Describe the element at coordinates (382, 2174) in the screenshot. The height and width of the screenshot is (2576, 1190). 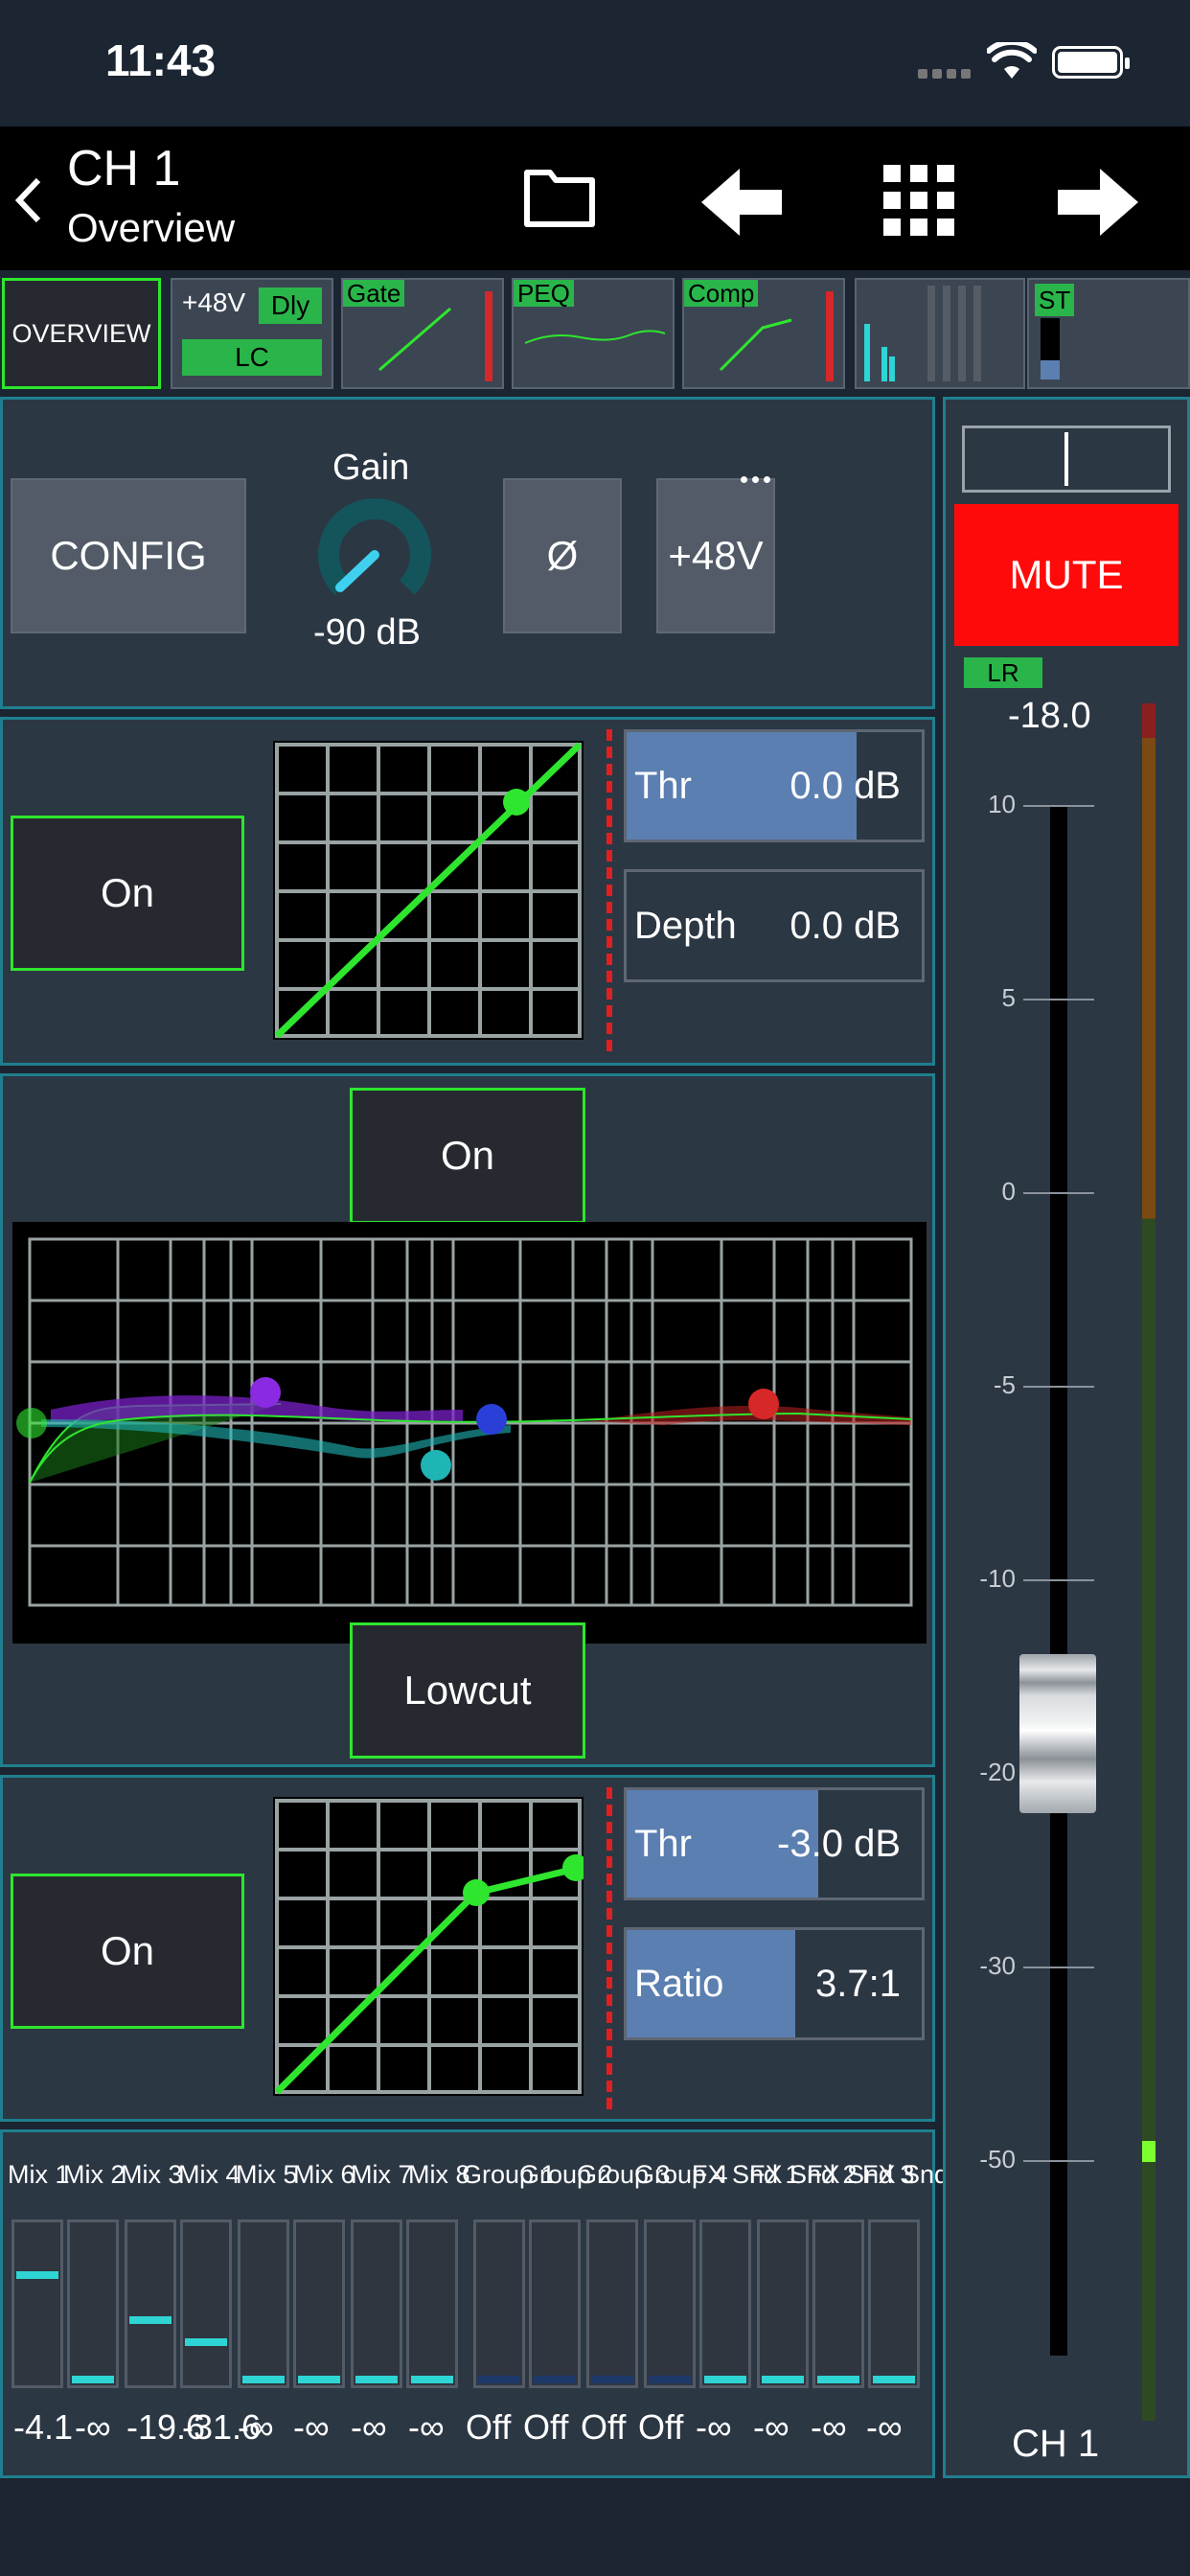
I see `send-label: Mix 7` at that location.